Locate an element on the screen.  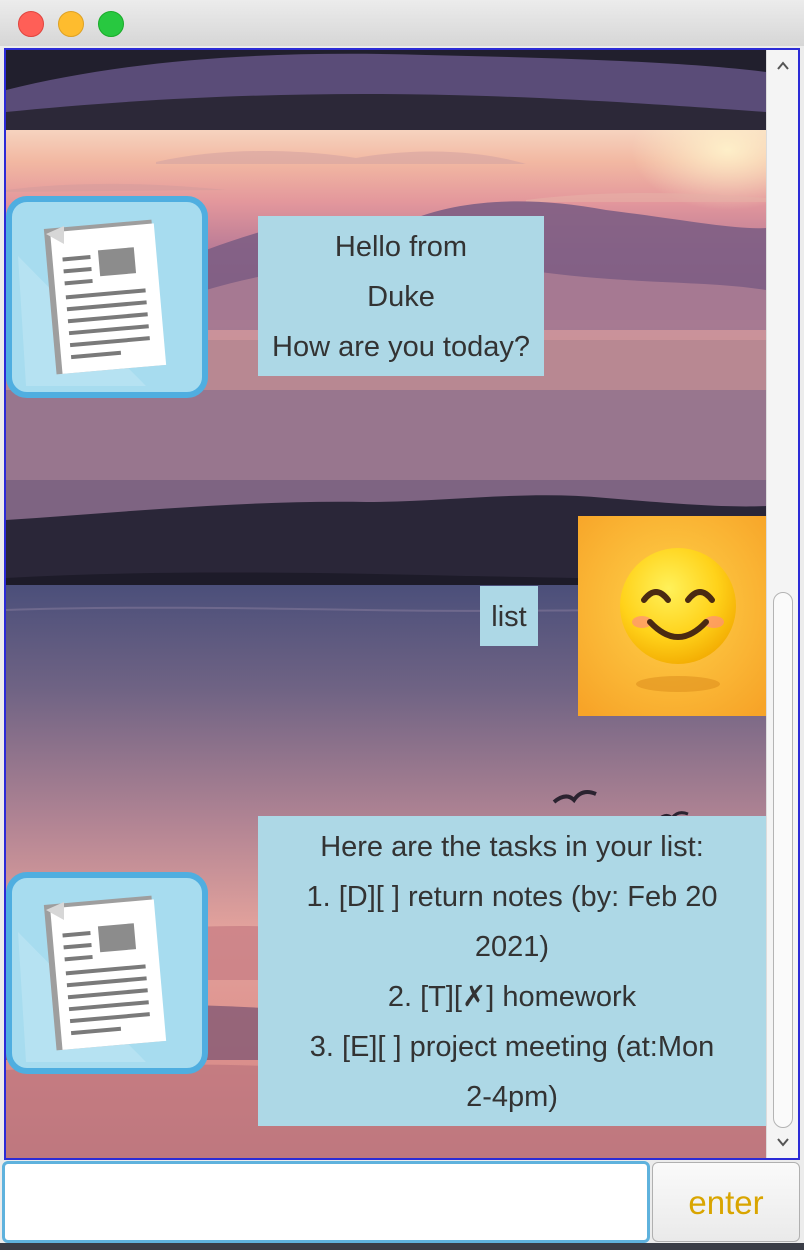
message-line: Duke is located at coordinates (401, 297).